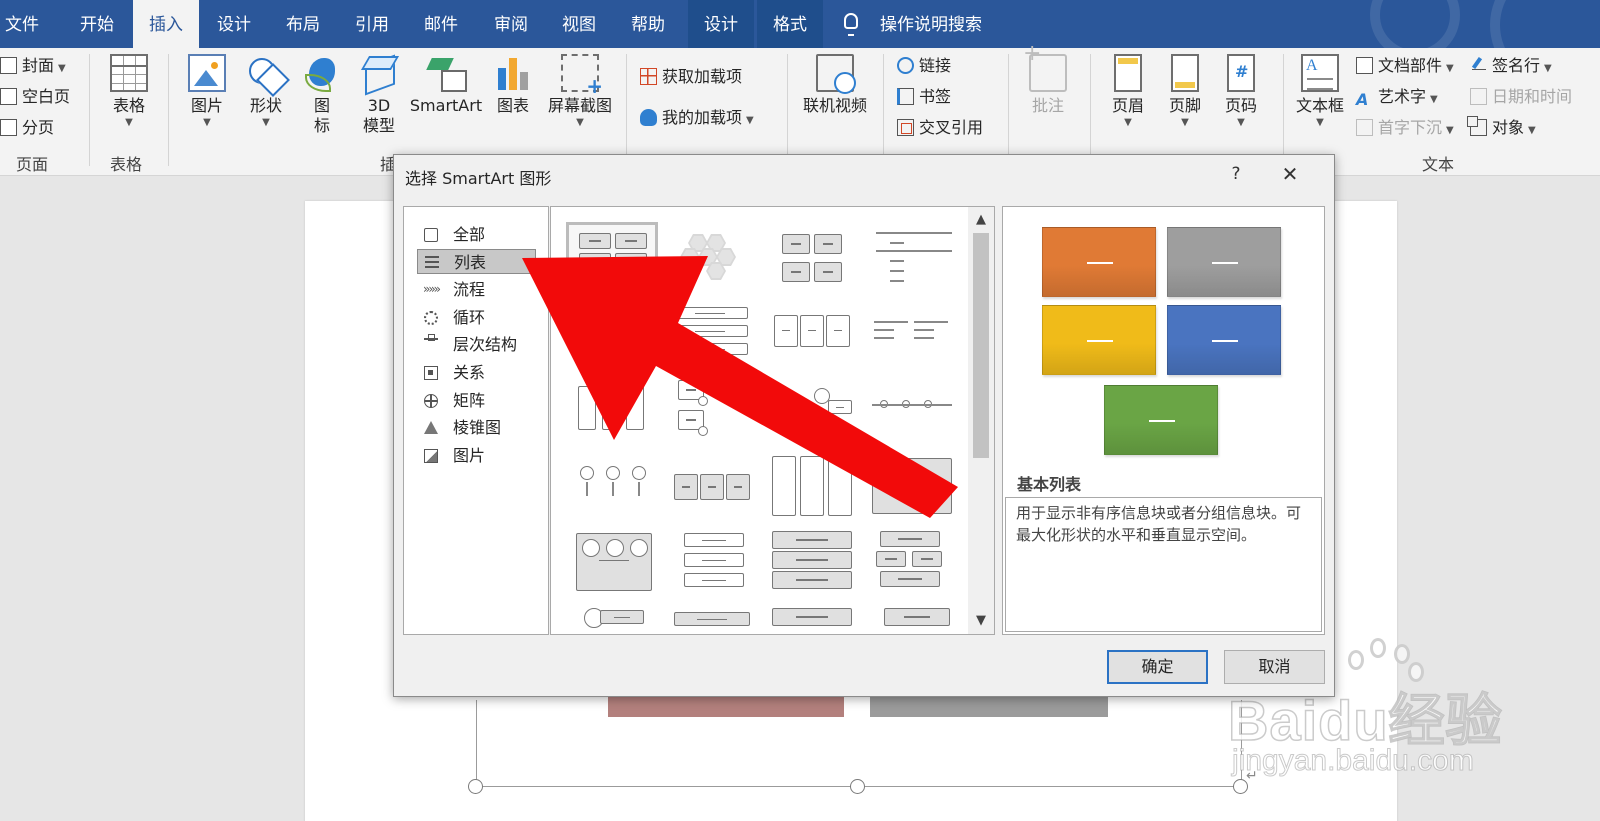  What do you see at coordinates (712, 618) in the screenshot?
I see `layout-segmented-bars` at bounding box center [712, 618].